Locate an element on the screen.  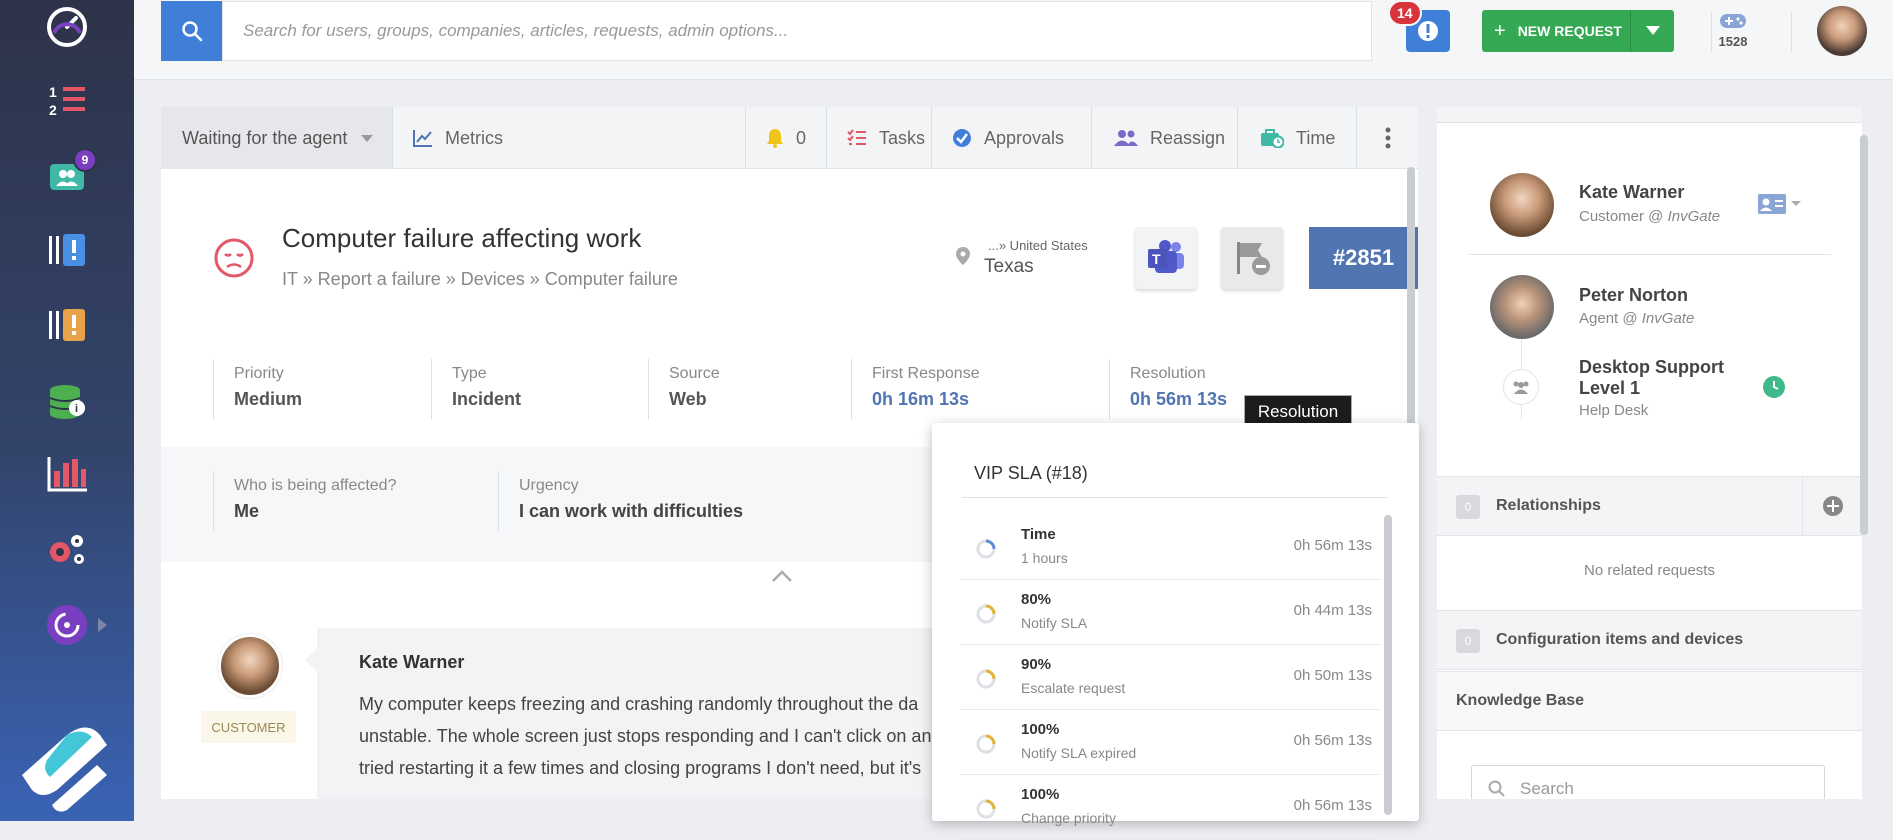
plus-circle-icon is located at coordinates (1832, 506).